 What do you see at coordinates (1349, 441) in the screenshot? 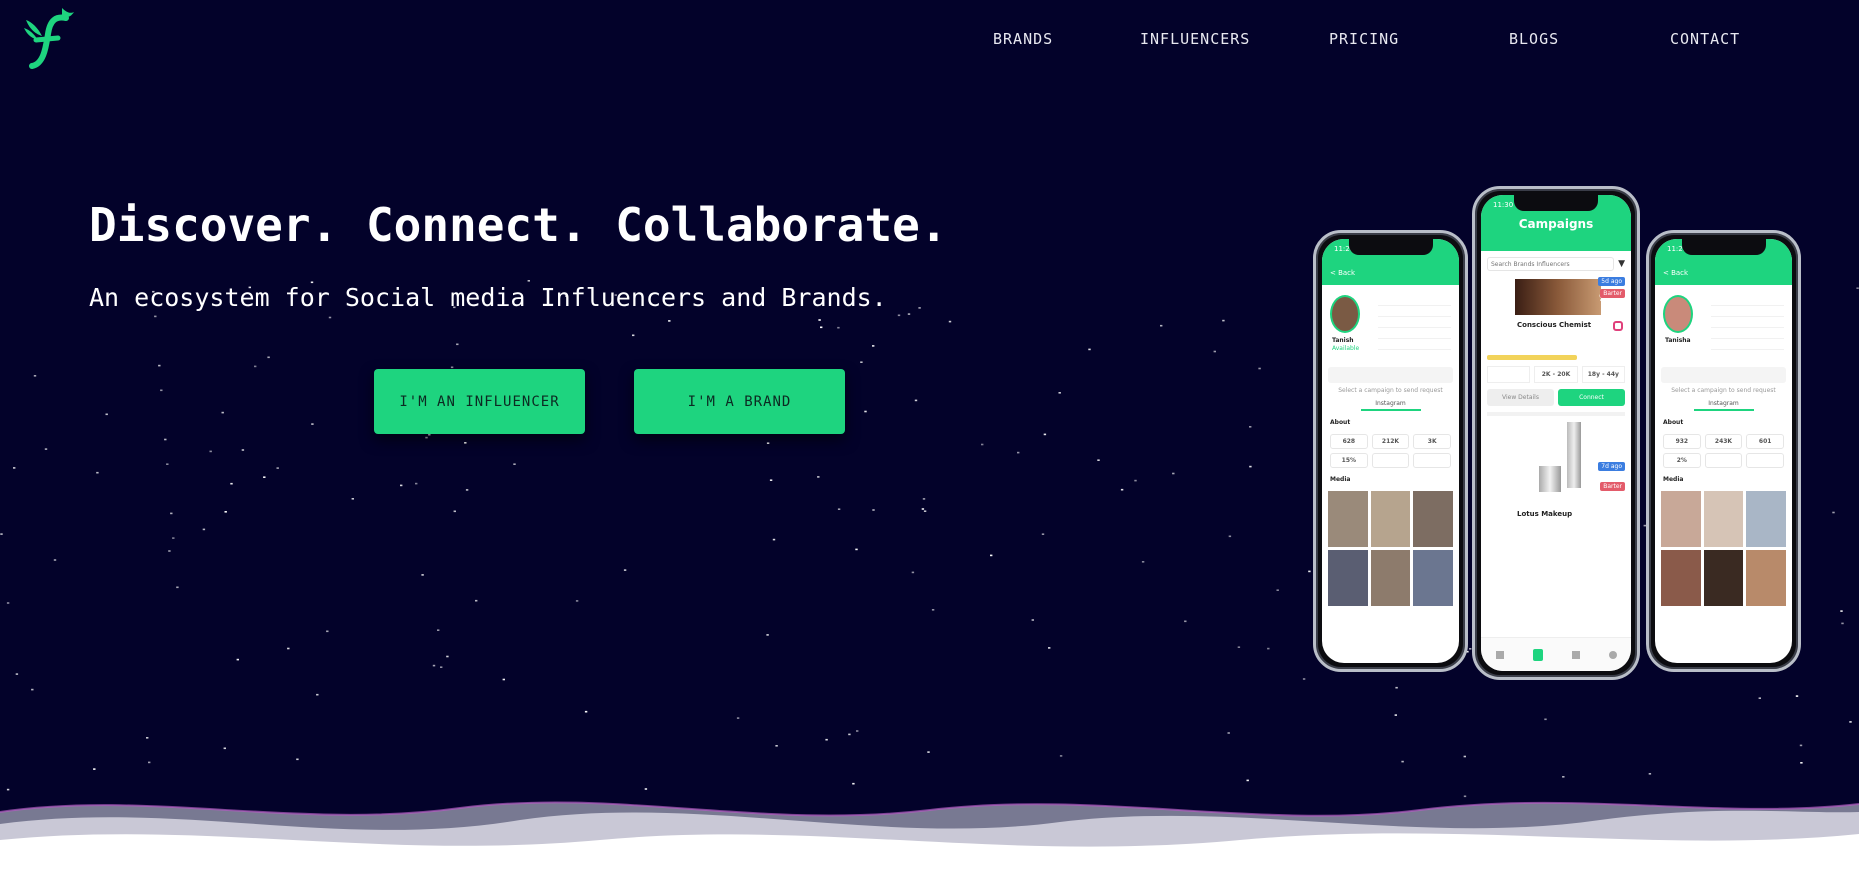
I see `stat-posts: 628` at bounding box center [1349, 441].